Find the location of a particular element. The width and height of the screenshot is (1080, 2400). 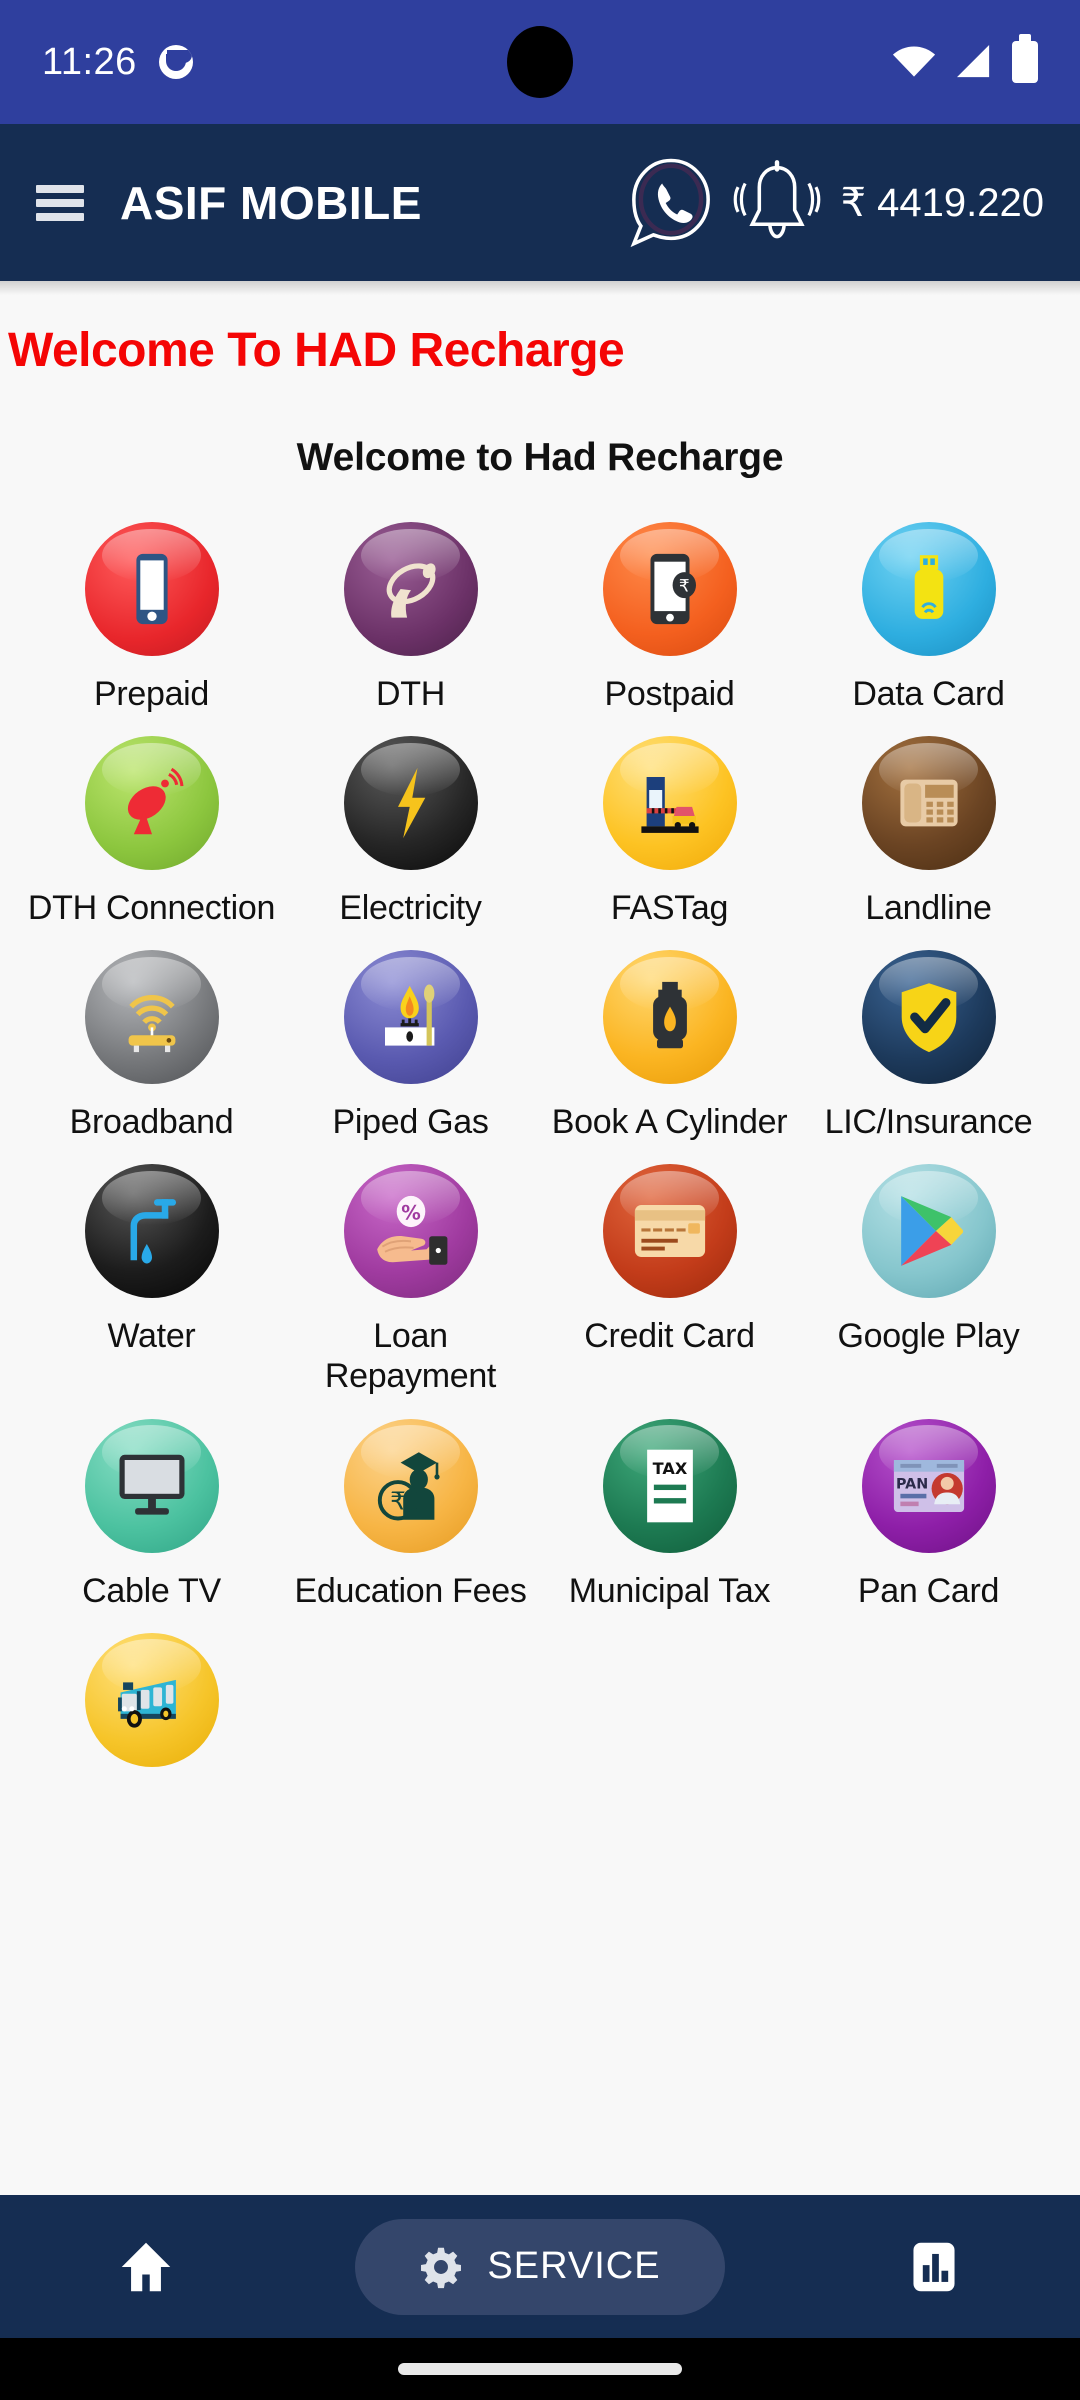

service-label: Credit Card is located at coordinates (669, 1336).